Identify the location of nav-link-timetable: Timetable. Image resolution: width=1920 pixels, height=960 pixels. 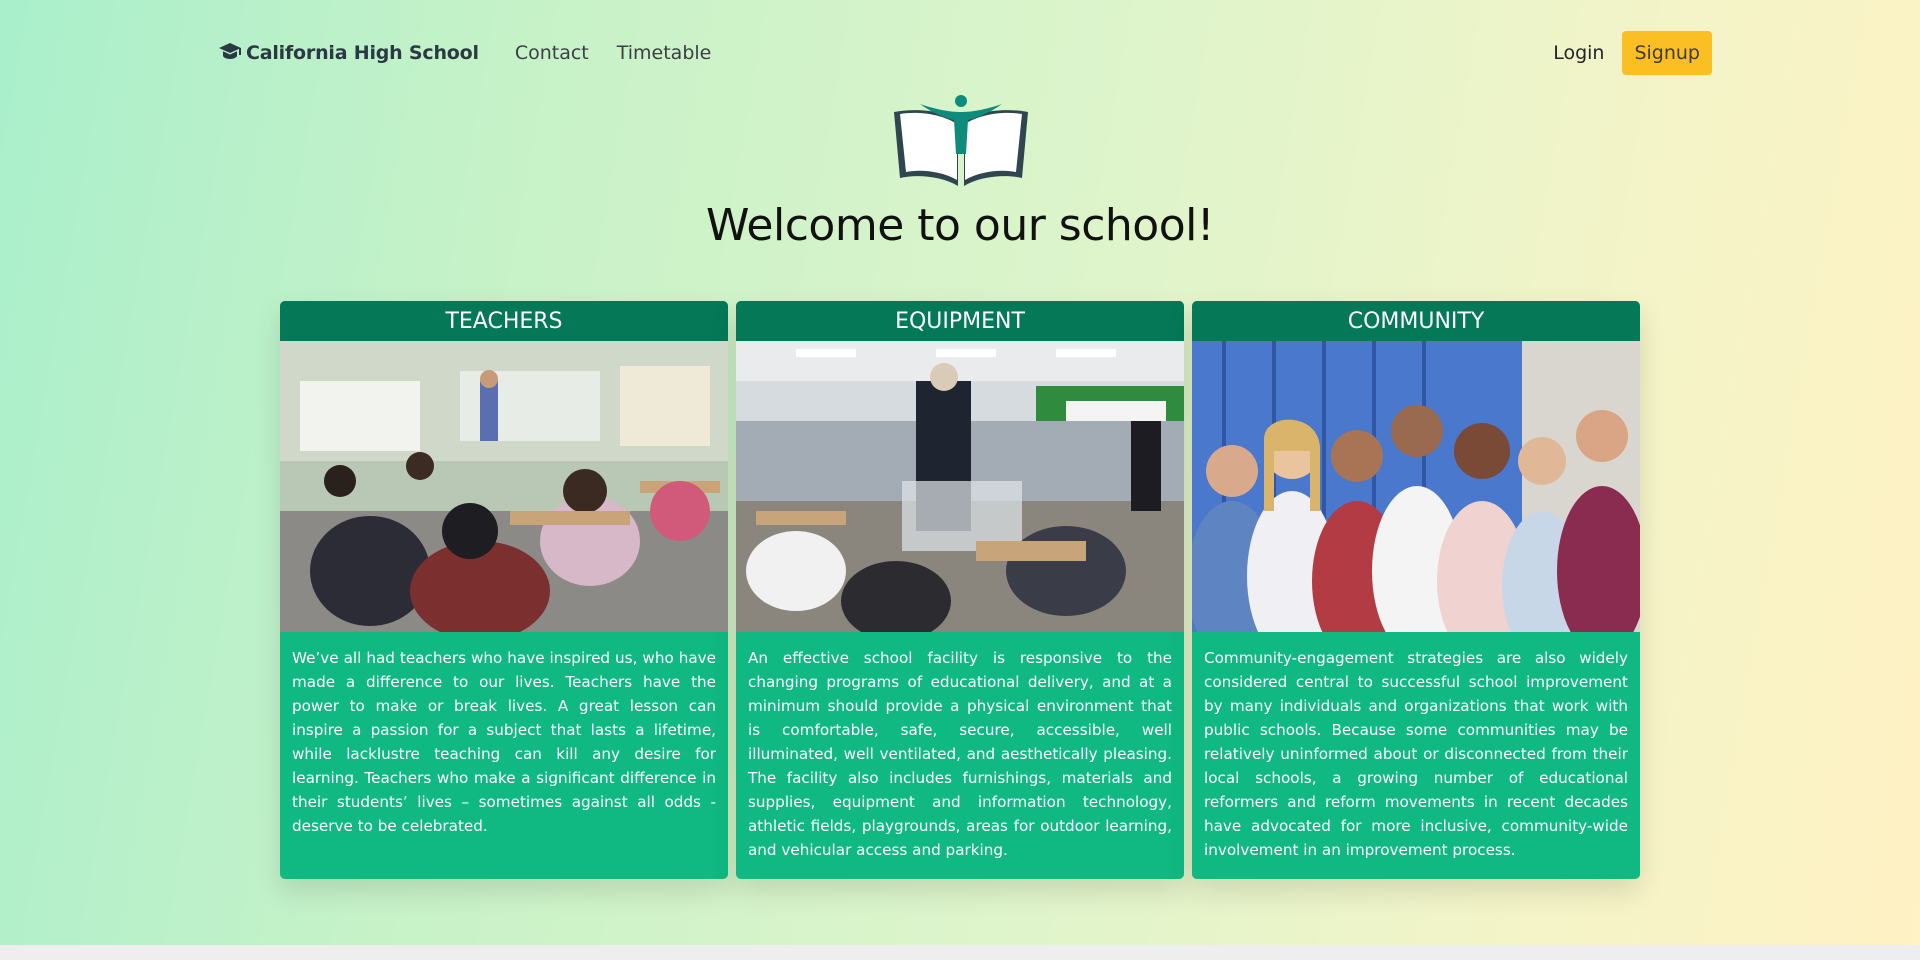
(664, 53).